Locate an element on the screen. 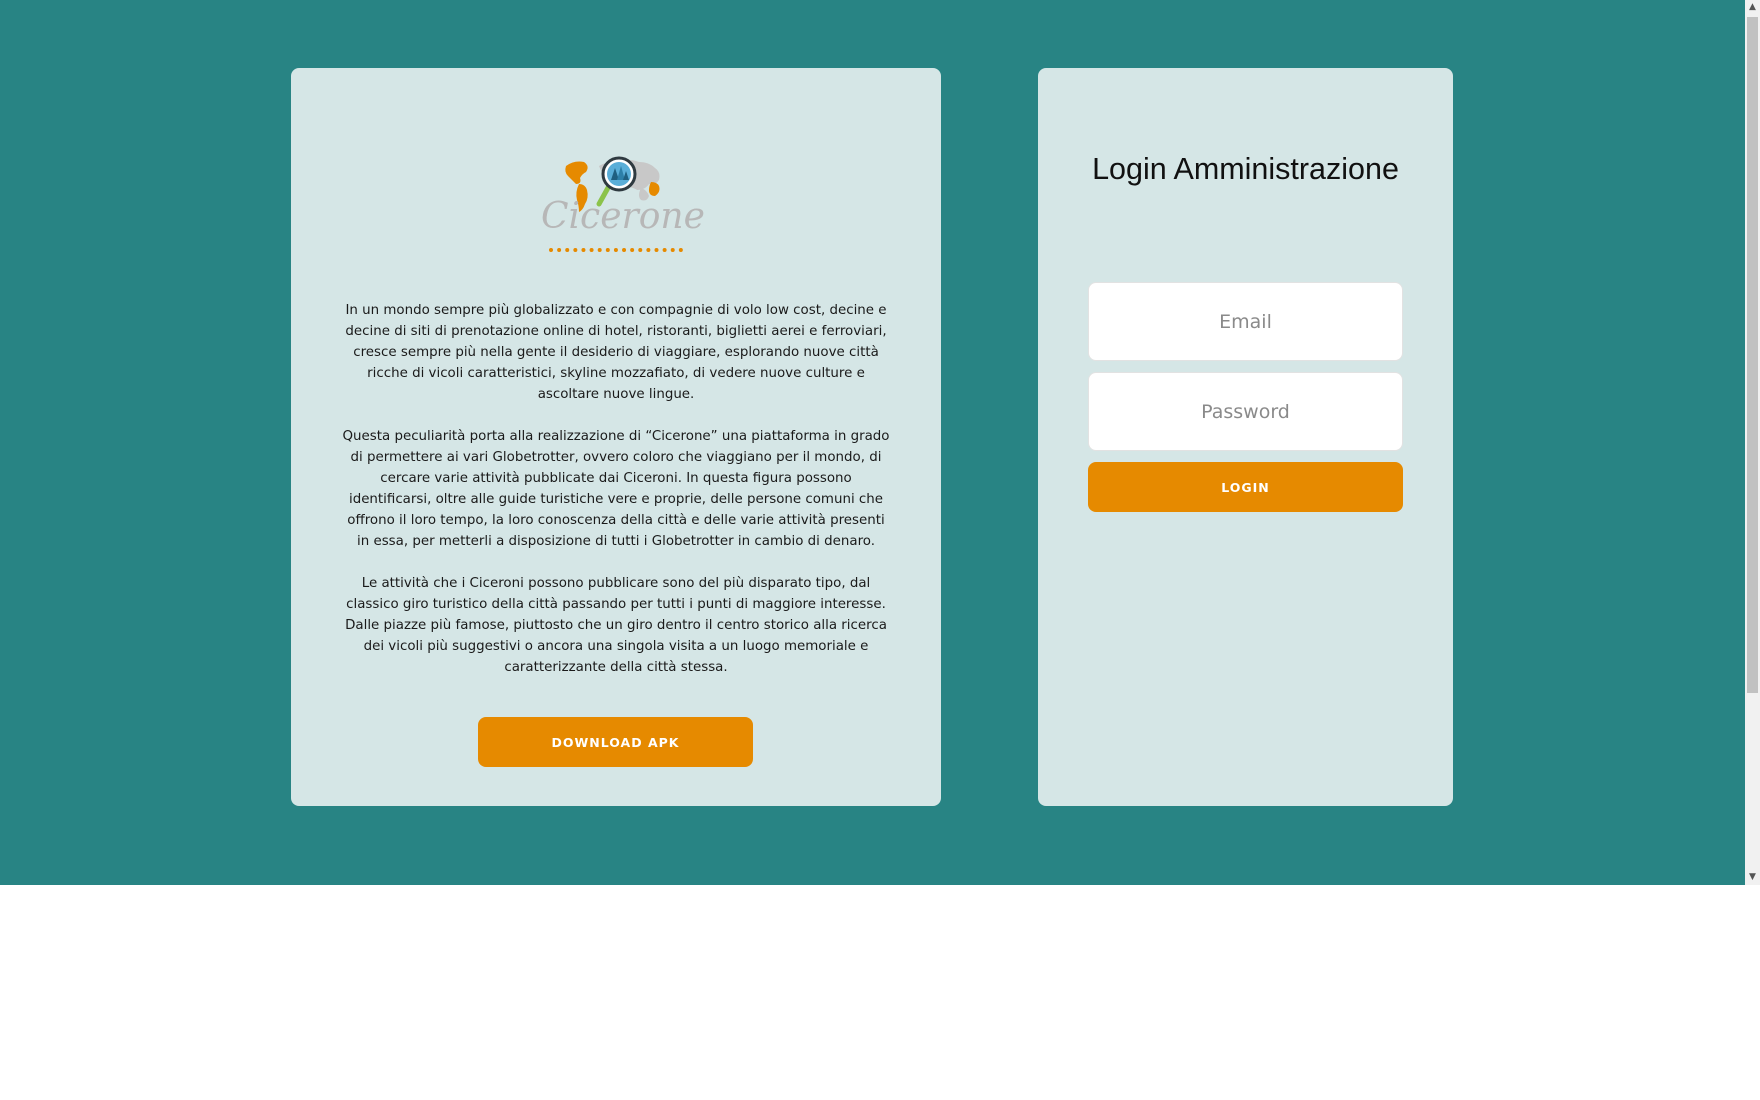 This screenshot has width=1760, height=1100. email-field is located at coordinates (1245, 321).